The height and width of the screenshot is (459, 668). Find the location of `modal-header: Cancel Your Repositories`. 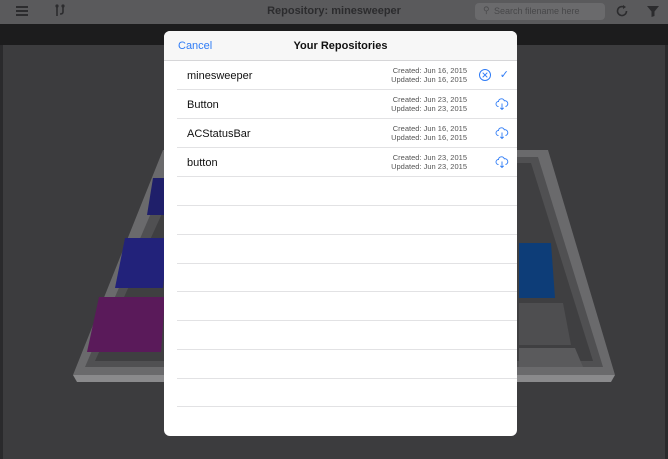

modal-header: Cancel Your Repositories is located at coordinates (340, 46).